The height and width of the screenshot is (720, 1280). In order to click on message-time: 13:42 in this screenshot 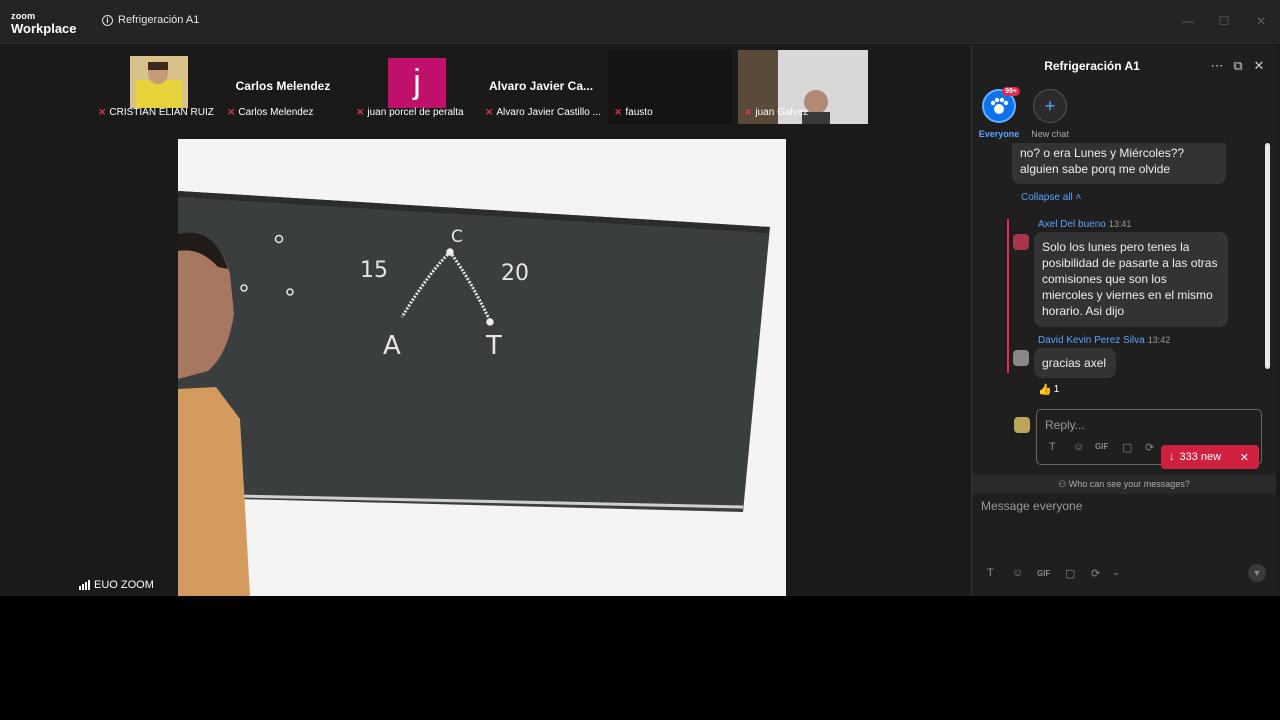, I will do `click(1159, 340)`.